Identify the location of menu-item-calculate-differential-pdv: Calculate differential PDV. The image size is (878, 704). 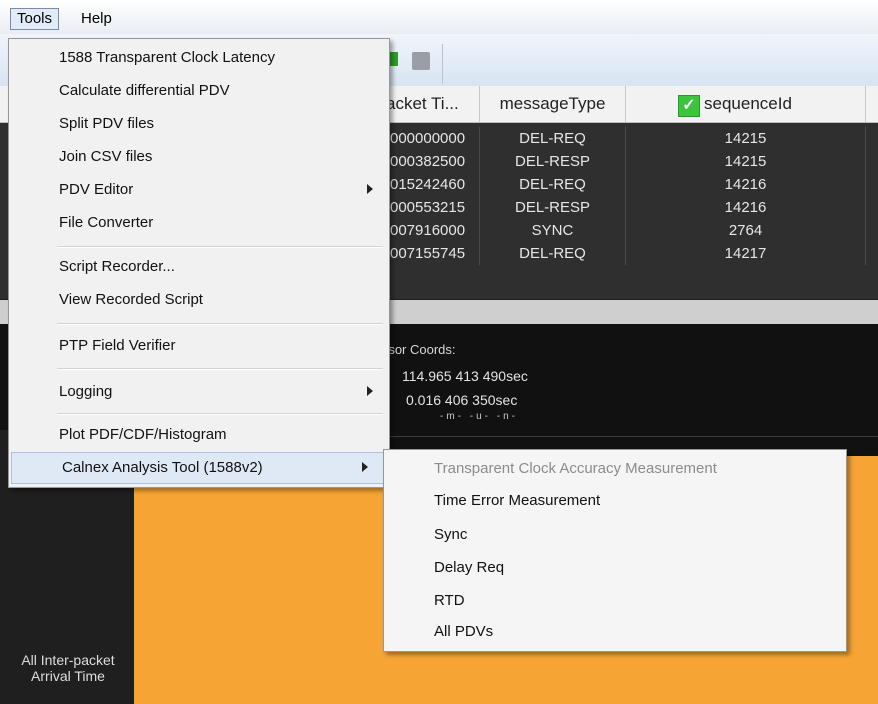
(199, 92).